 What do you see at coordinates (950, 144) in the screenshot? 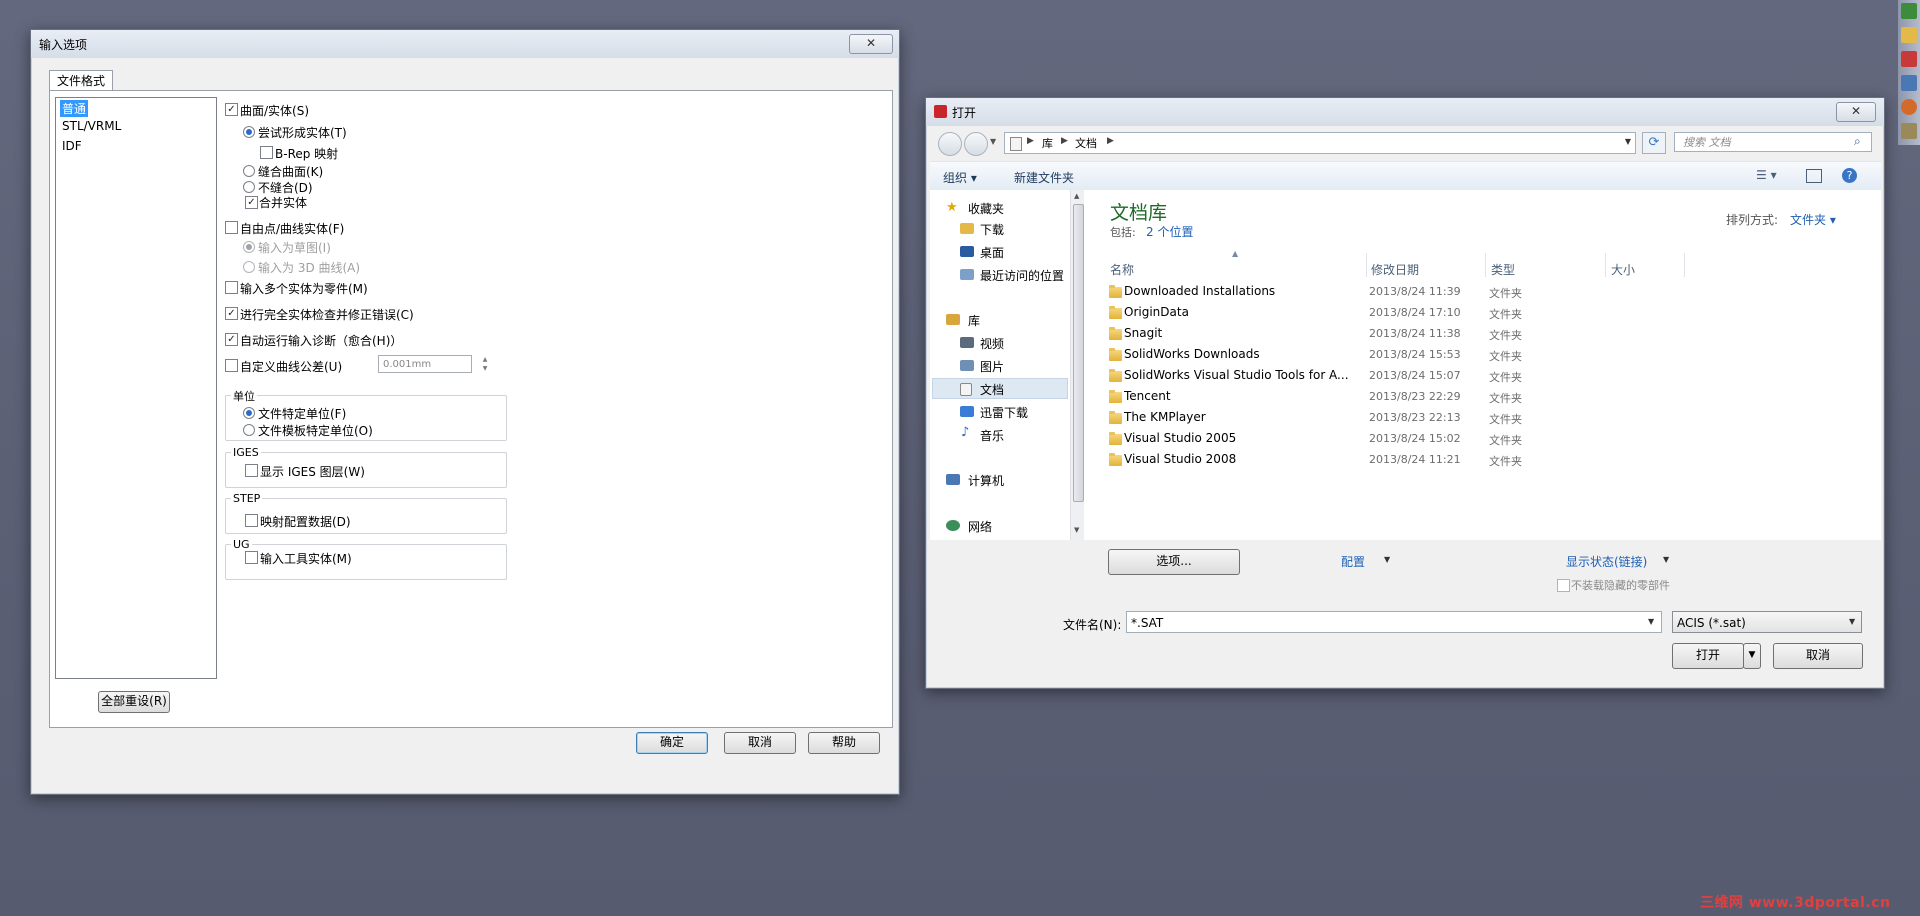
I see `back-icon` at bounding box center [950, 144].